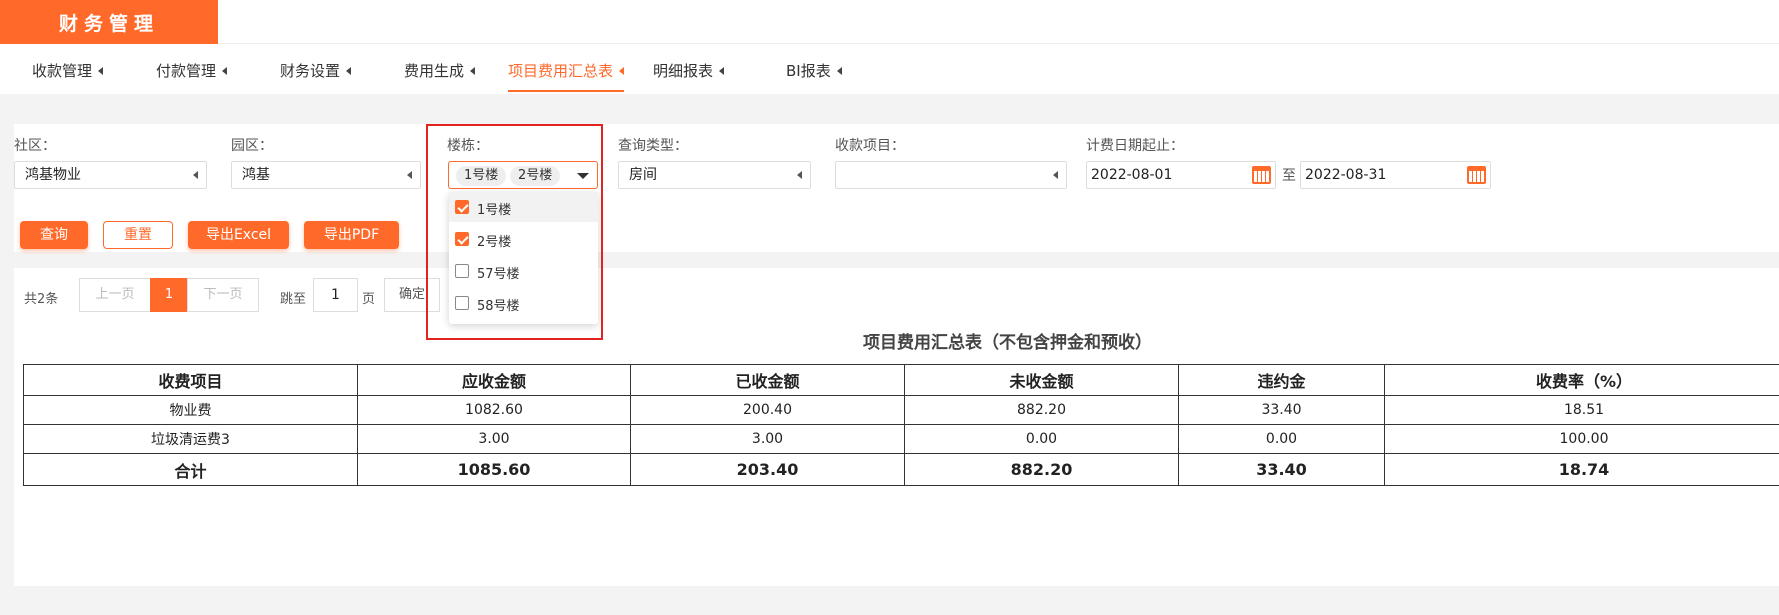  Describe the element at coordinates (523, 271) in the screenshot. I see `building-option: 57号楼` at that location.